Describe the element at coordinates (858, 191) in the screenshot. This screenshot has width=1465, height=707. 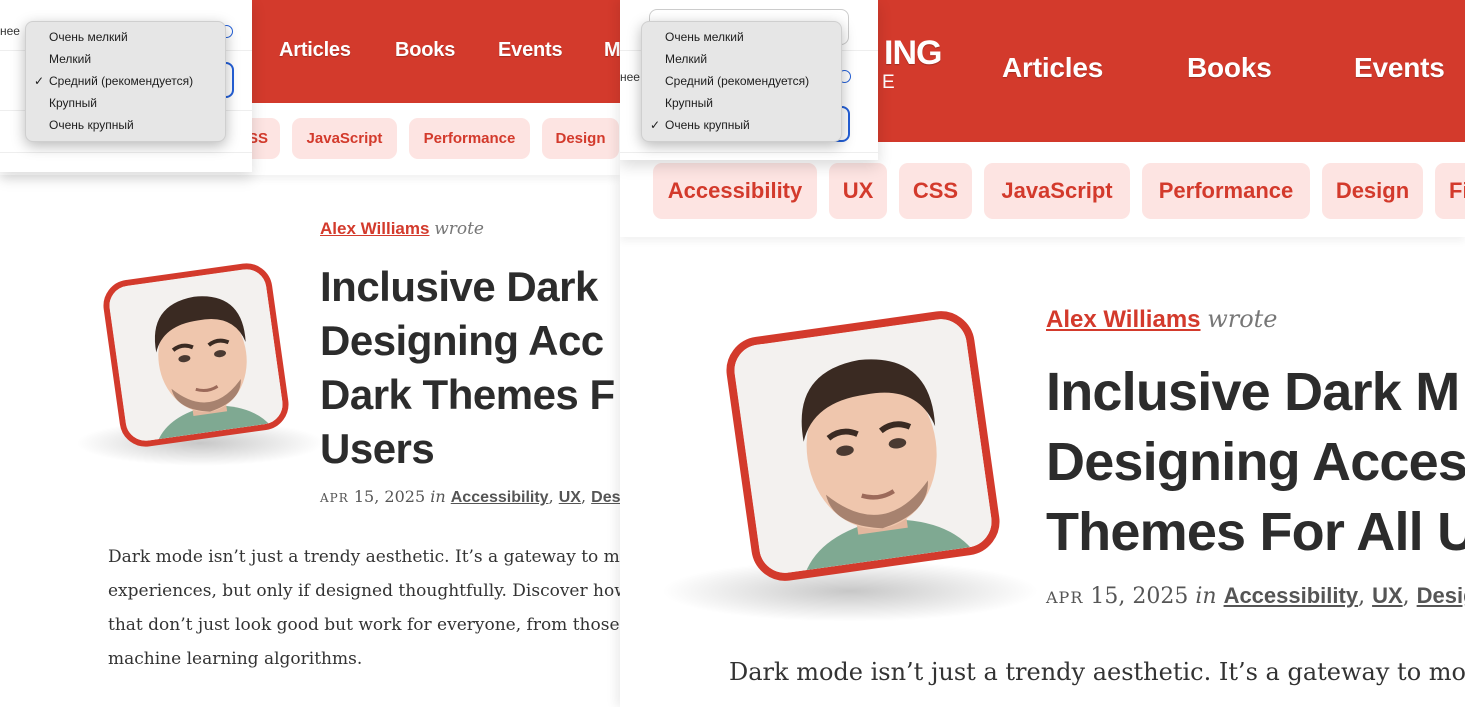
I see `tag-ux: UX` at that location.